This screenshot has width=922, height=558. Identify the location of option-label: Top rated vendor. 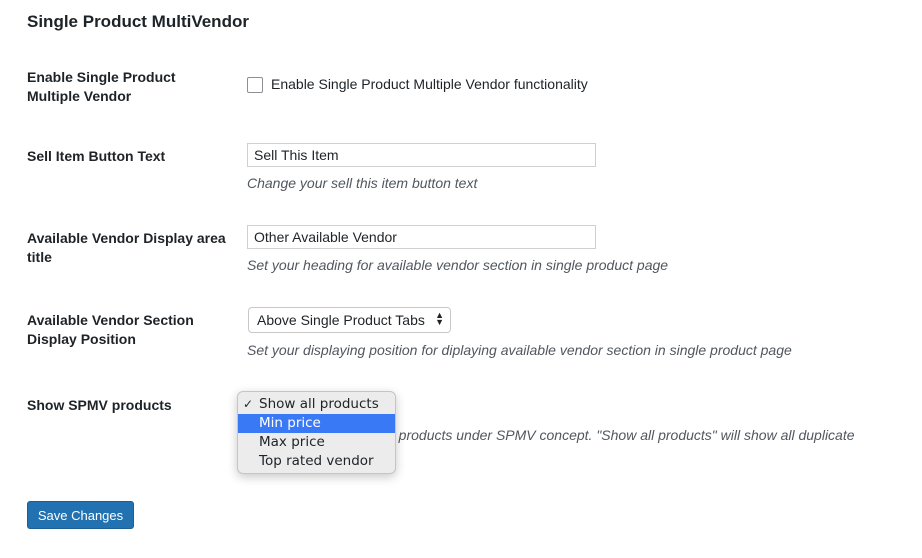
(316, 461).